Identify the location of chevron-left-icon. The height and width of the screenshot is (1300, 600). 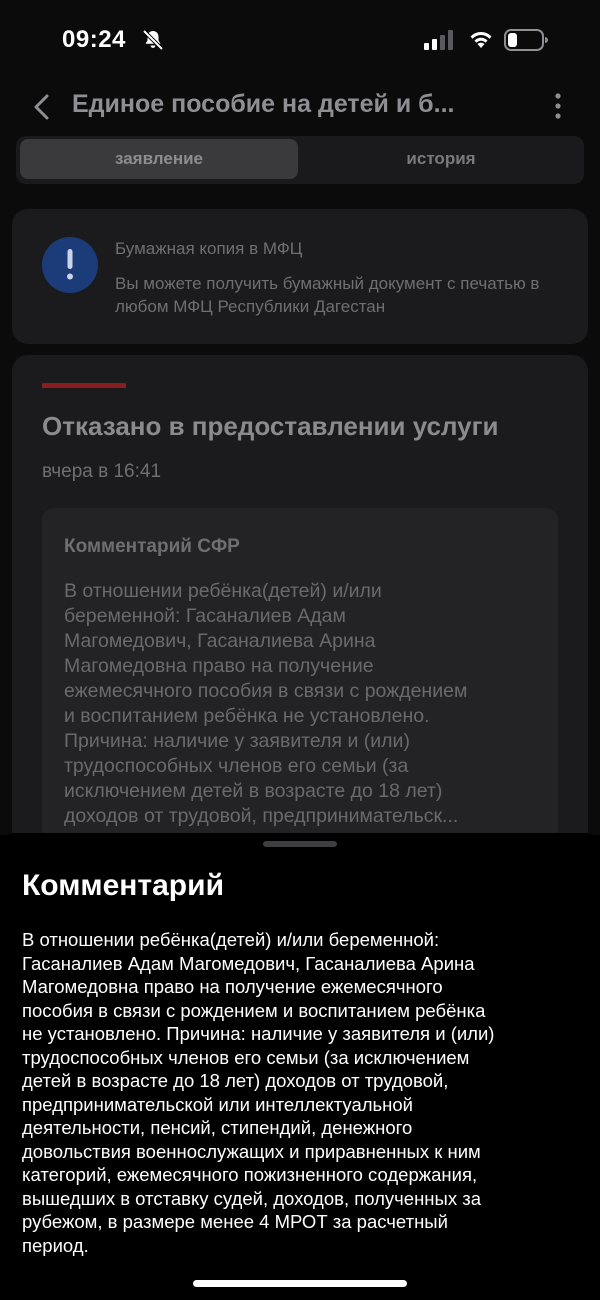
(42, 107).